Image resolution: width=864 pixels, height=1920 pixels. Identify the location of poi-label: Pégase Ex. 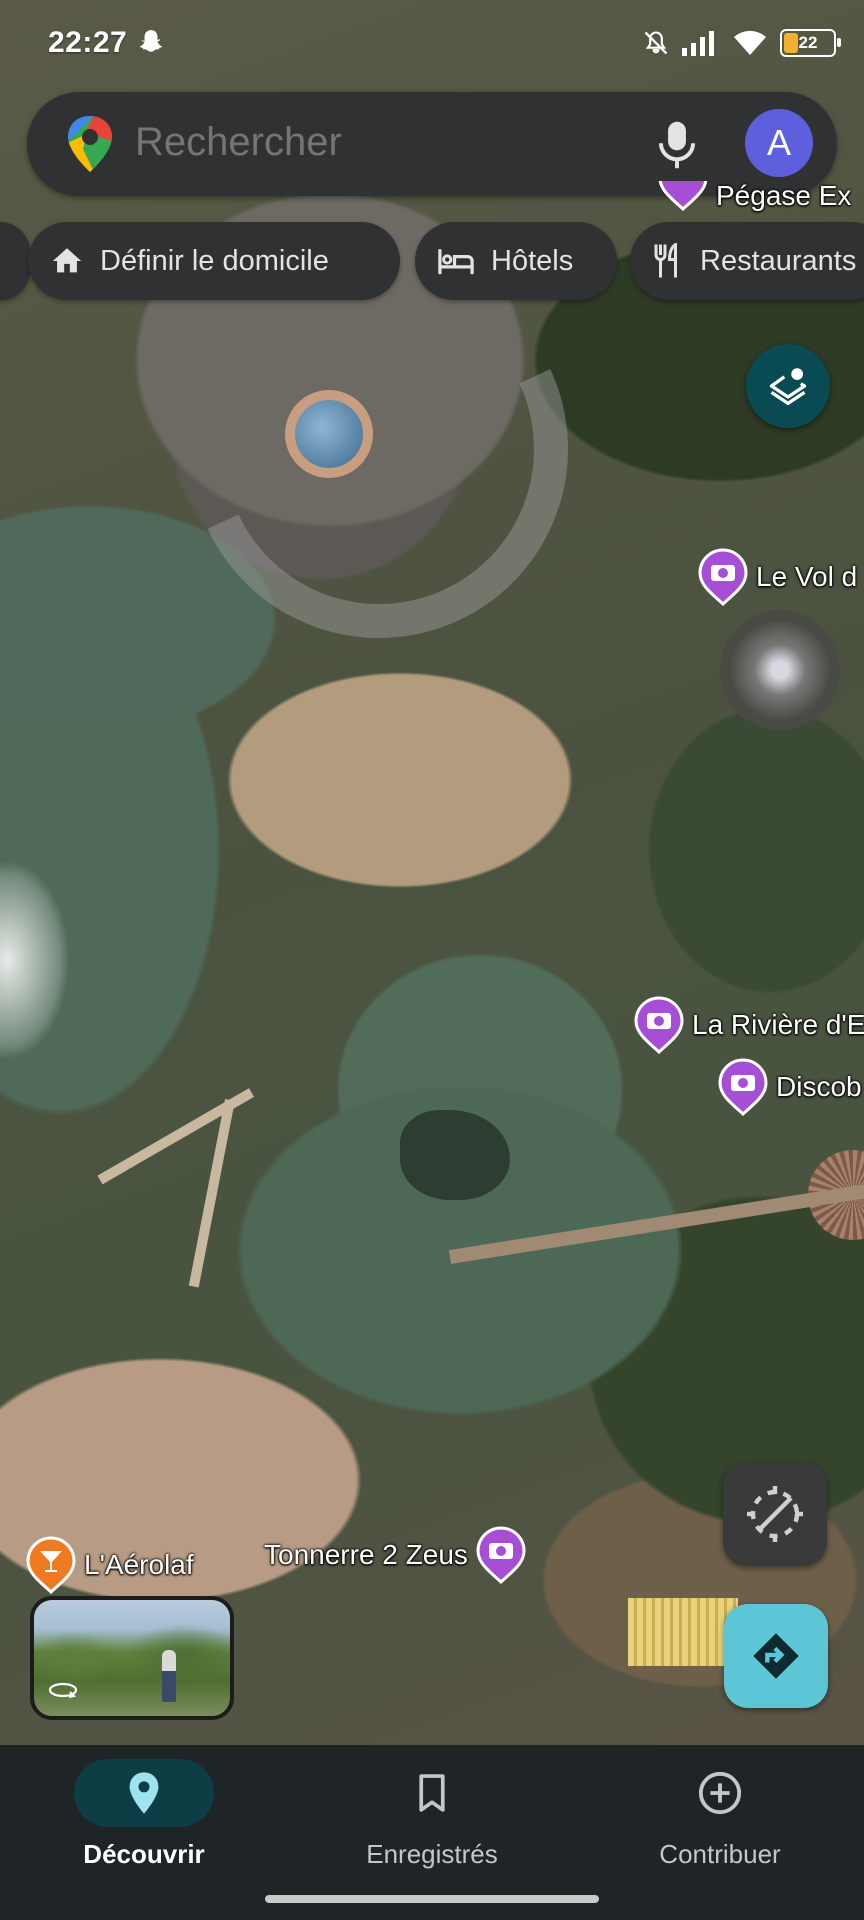
(784, 195).